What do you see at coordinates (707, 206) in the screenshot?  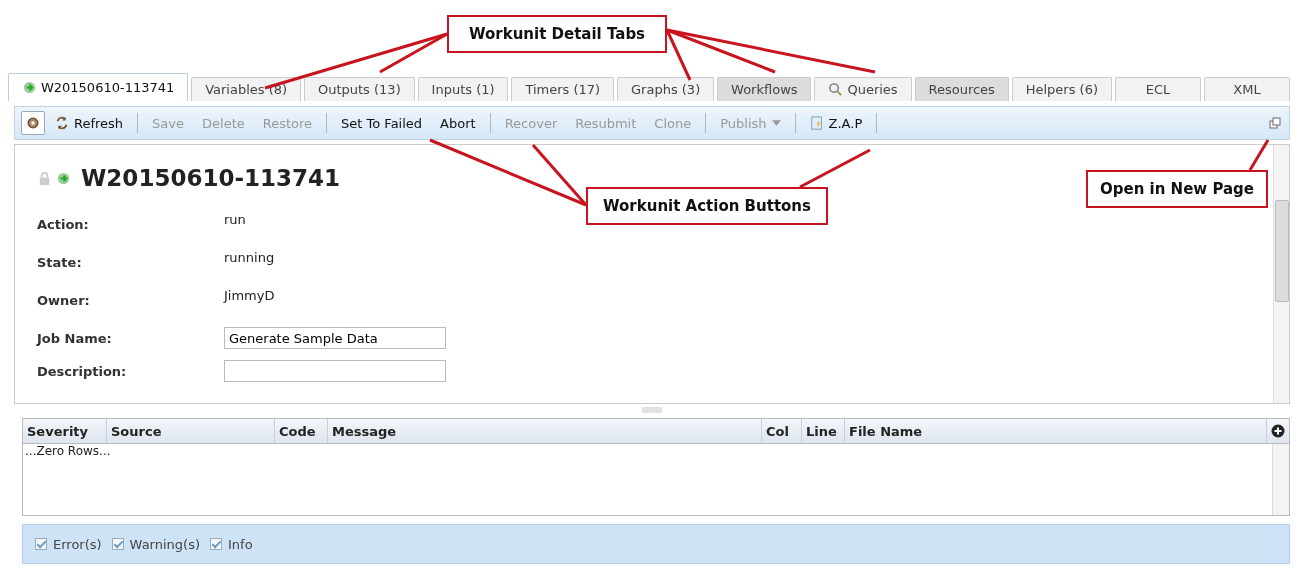 I see `callout-label: Workunit Action Buttons` at bounding box center [707, 206].